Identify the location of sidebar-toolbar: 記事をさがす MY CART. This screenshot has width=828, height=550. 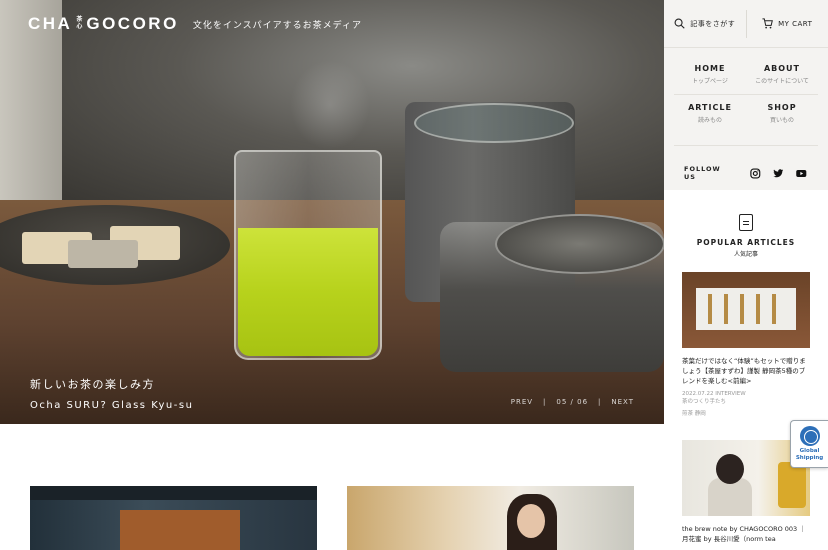
(746, 24).